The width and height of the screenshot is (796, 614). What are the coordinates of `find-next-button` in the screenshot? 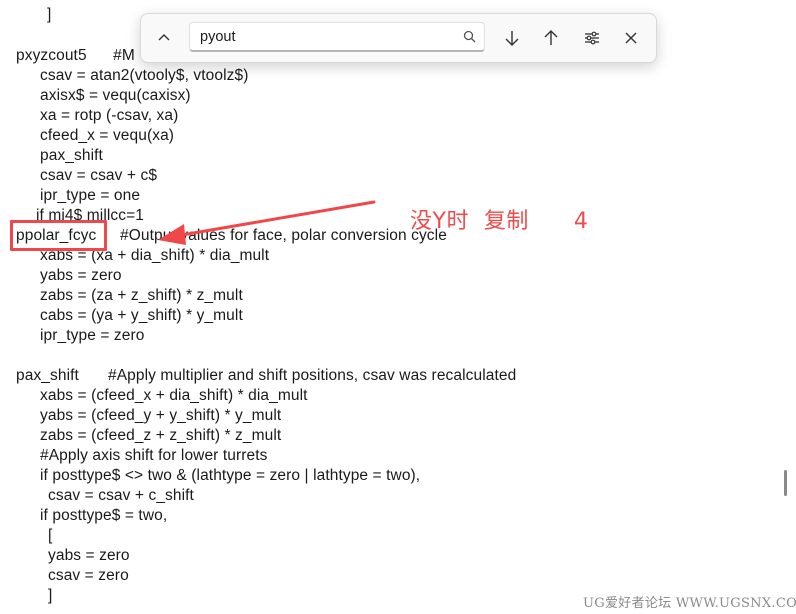 It's located at (512, 38).